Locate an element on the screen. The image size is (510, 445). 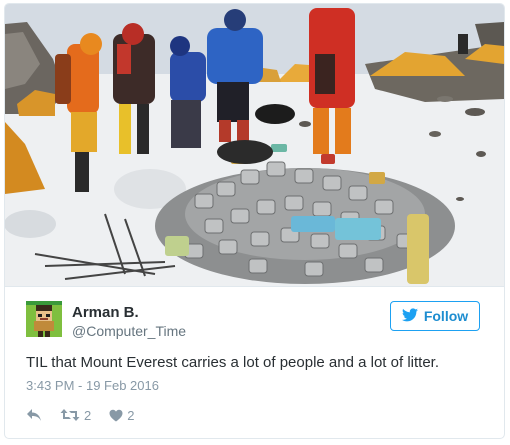
reply-button is located at coordinates (34, 415).